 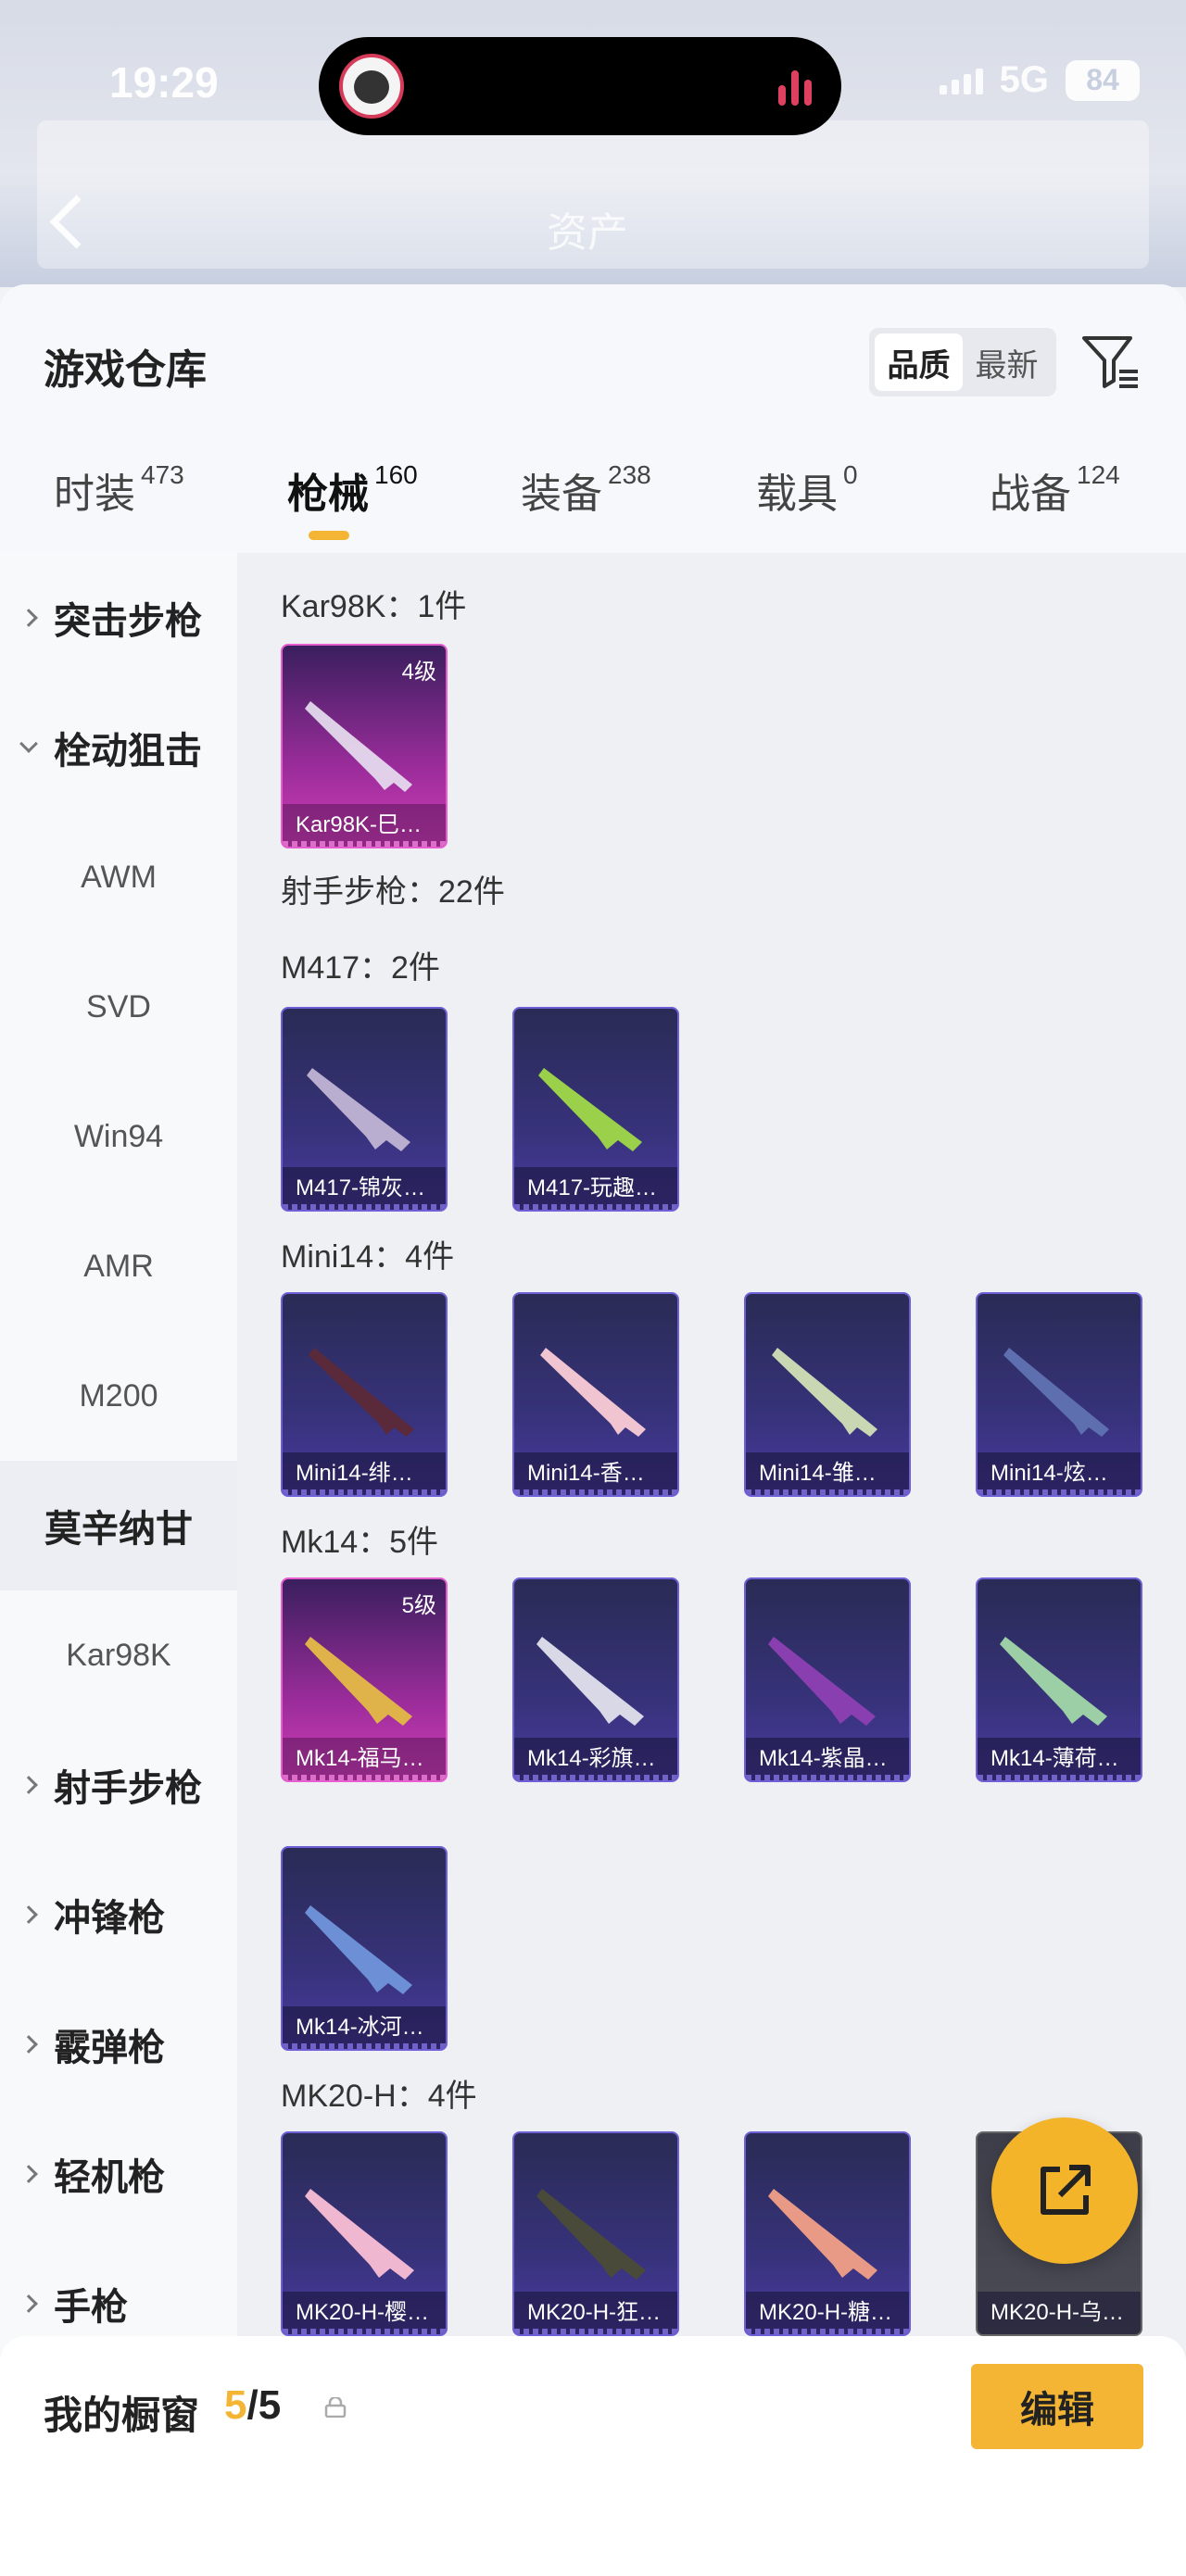 I want to click on status-time: 19:29, so click(x=164, y=82).